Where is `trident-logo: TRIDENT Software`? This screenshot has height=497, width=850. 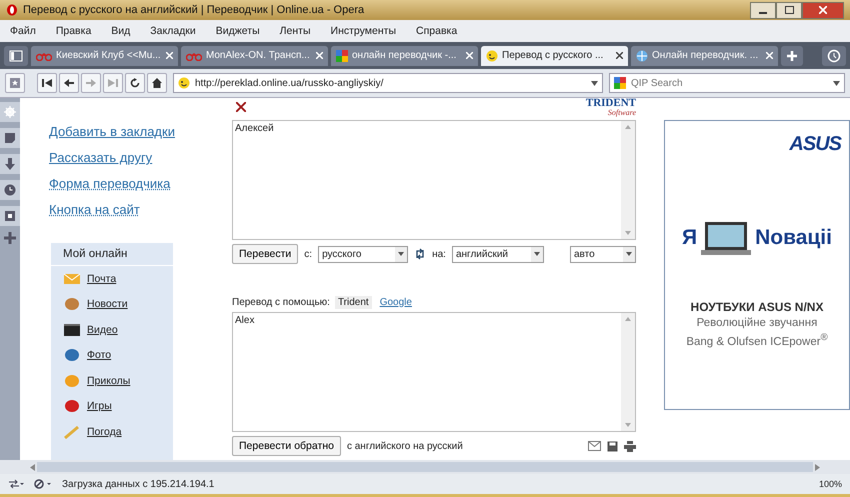 trident-logo: TRIDENT Software is located at coordinates (611, 107).